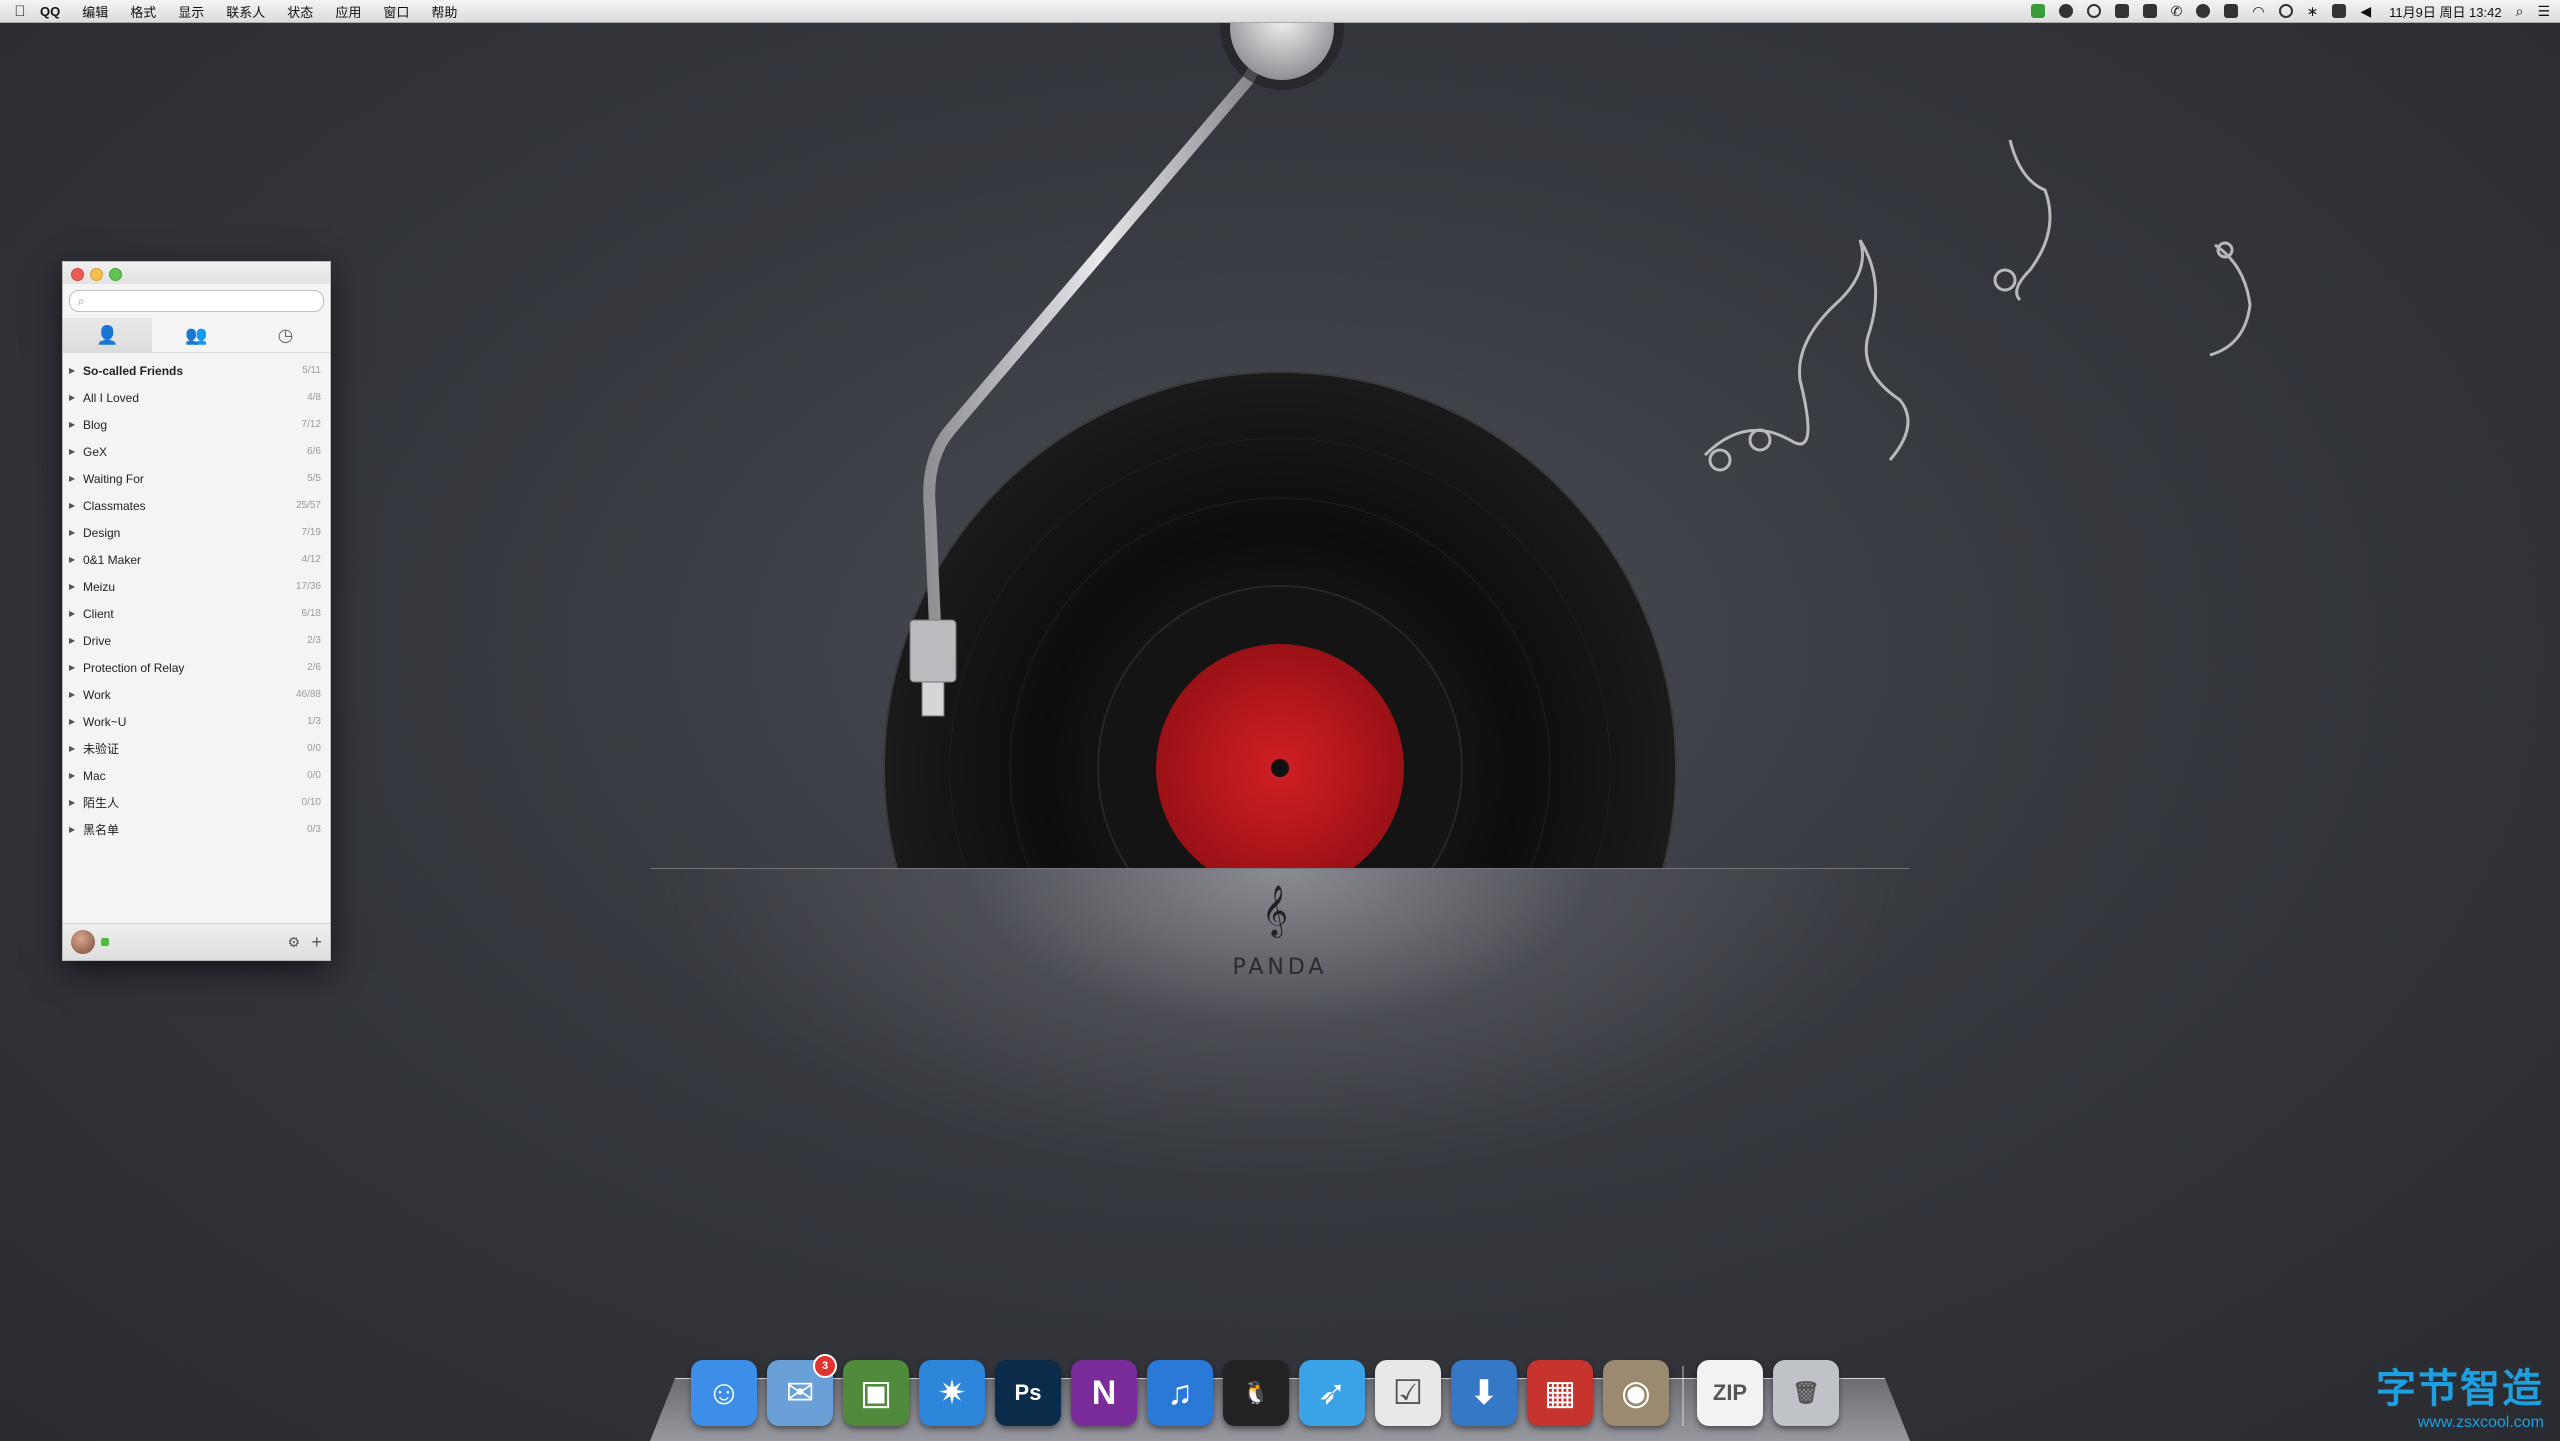 This screenshot has height=1441, width=2560. What do you see at coordinates (2037, 11) in the screenshot?
I see `status-app-green-icon` at bounding box center [2037, 11].